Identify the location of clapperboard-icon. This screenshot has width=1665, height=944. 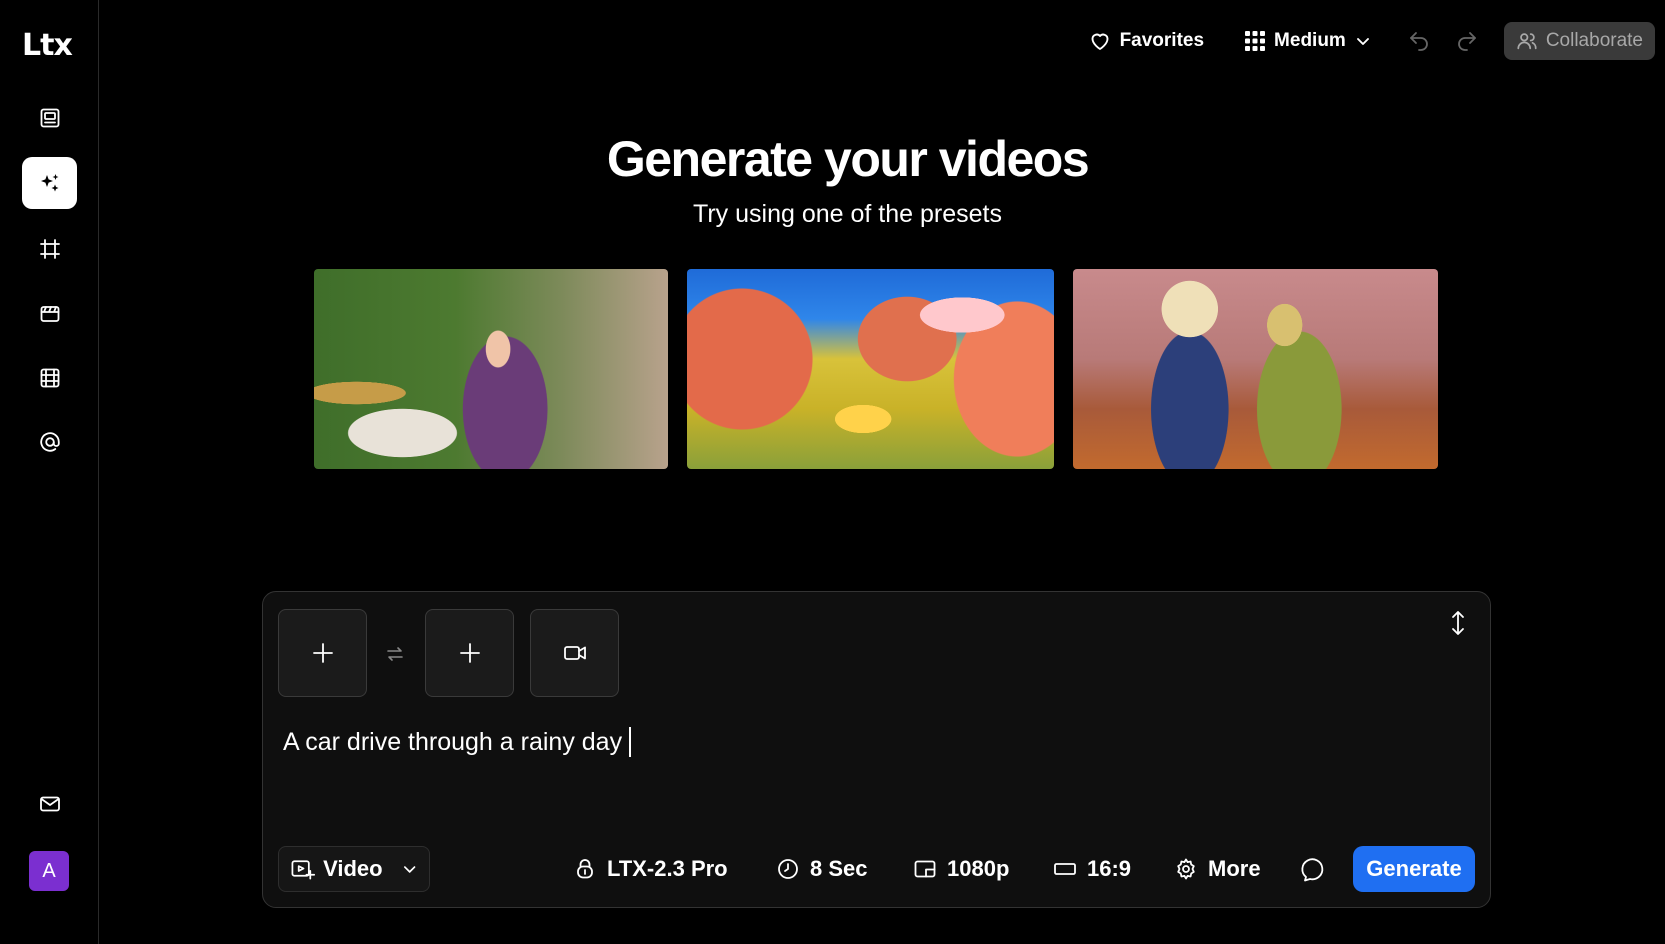
(49, 314).